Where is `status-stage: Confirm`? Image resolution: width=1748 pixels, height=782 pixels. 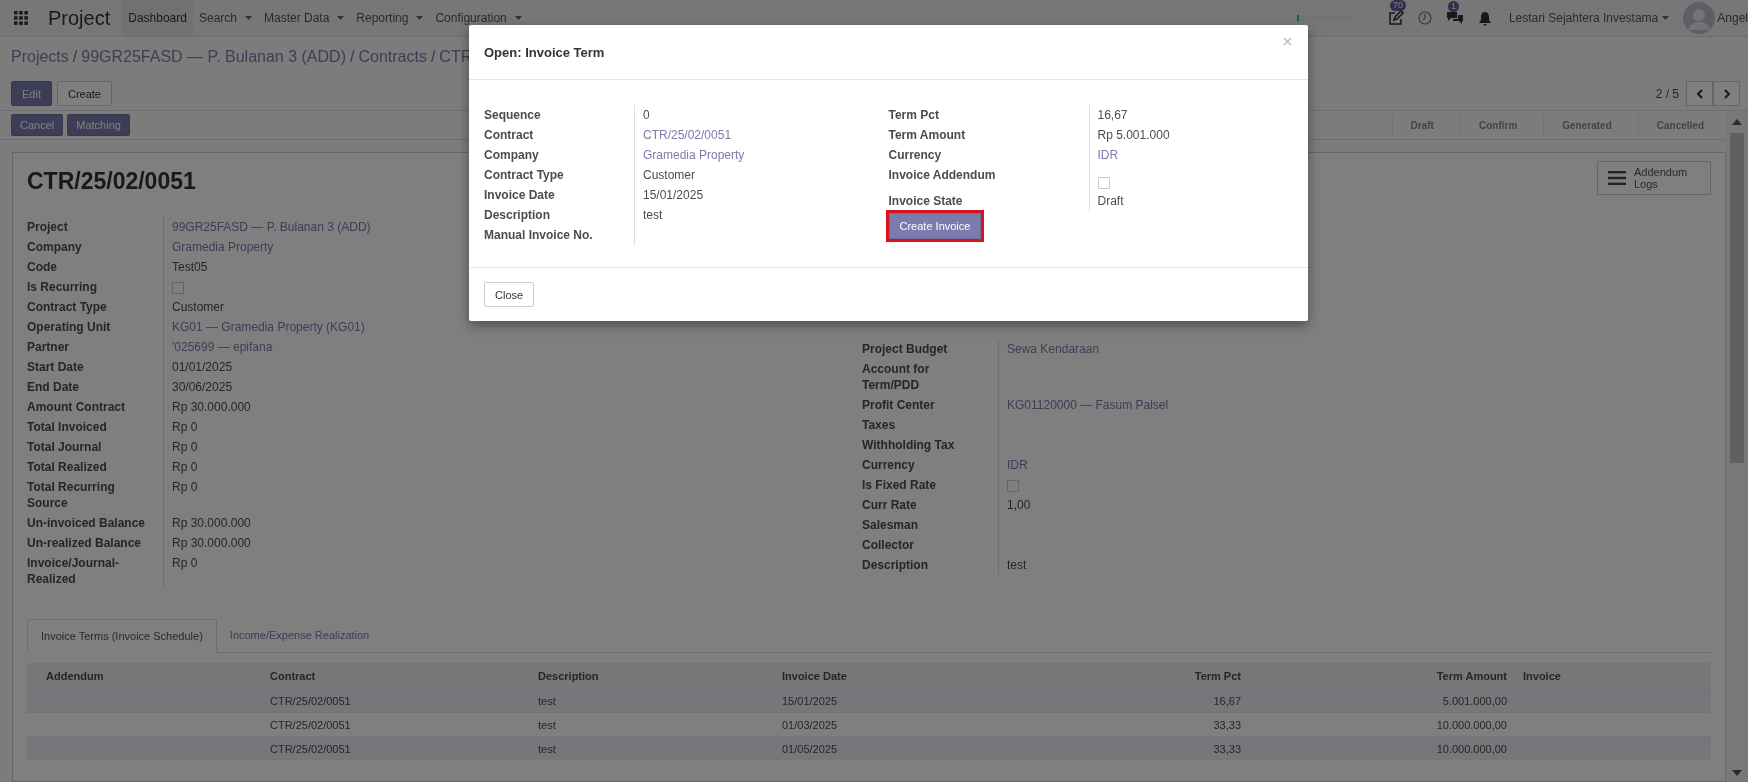 status-stage: Confirm is located at coordinates (1499, 125).